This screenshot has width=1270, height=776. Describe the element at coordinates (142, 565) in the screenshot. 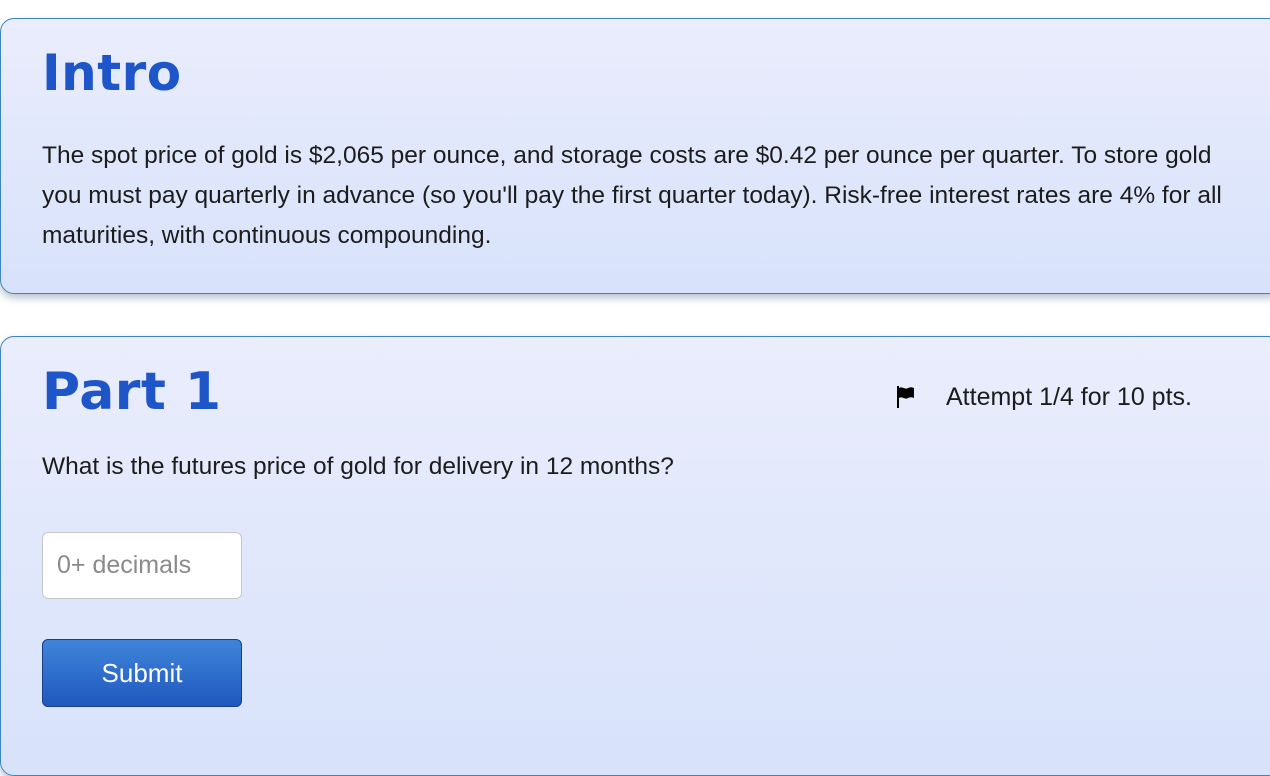

I see `answer-input` at that location.